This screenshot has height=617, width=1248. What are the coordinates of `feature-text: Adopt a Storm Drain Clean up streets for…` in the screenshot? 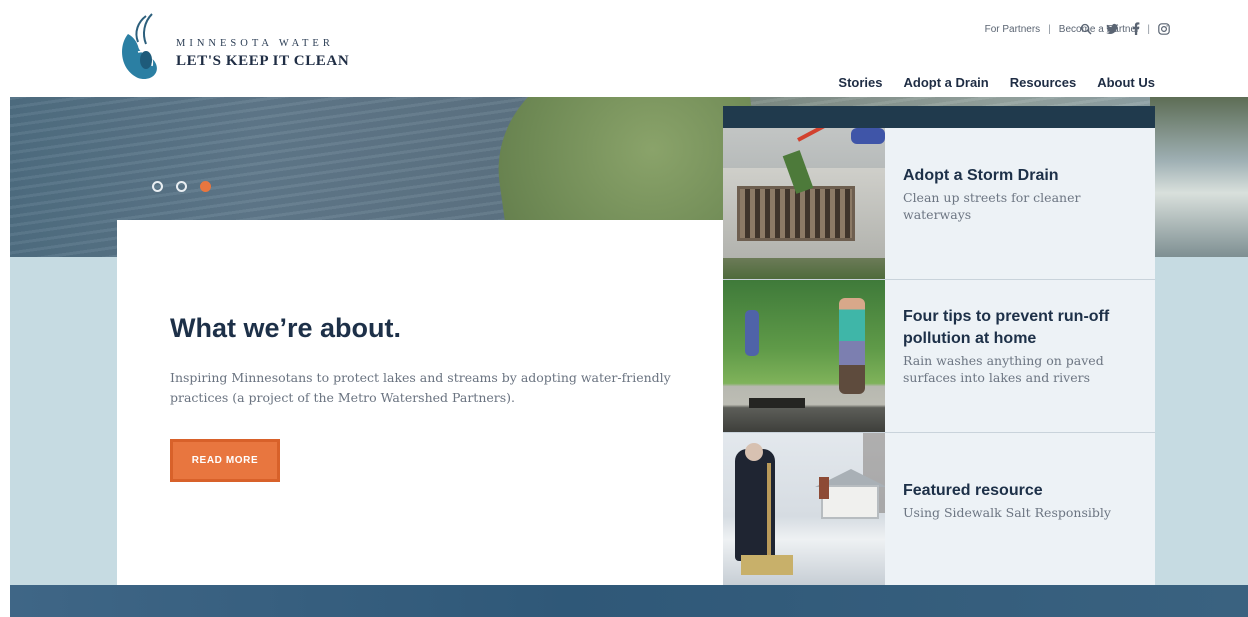 It's located at (1020, 203).